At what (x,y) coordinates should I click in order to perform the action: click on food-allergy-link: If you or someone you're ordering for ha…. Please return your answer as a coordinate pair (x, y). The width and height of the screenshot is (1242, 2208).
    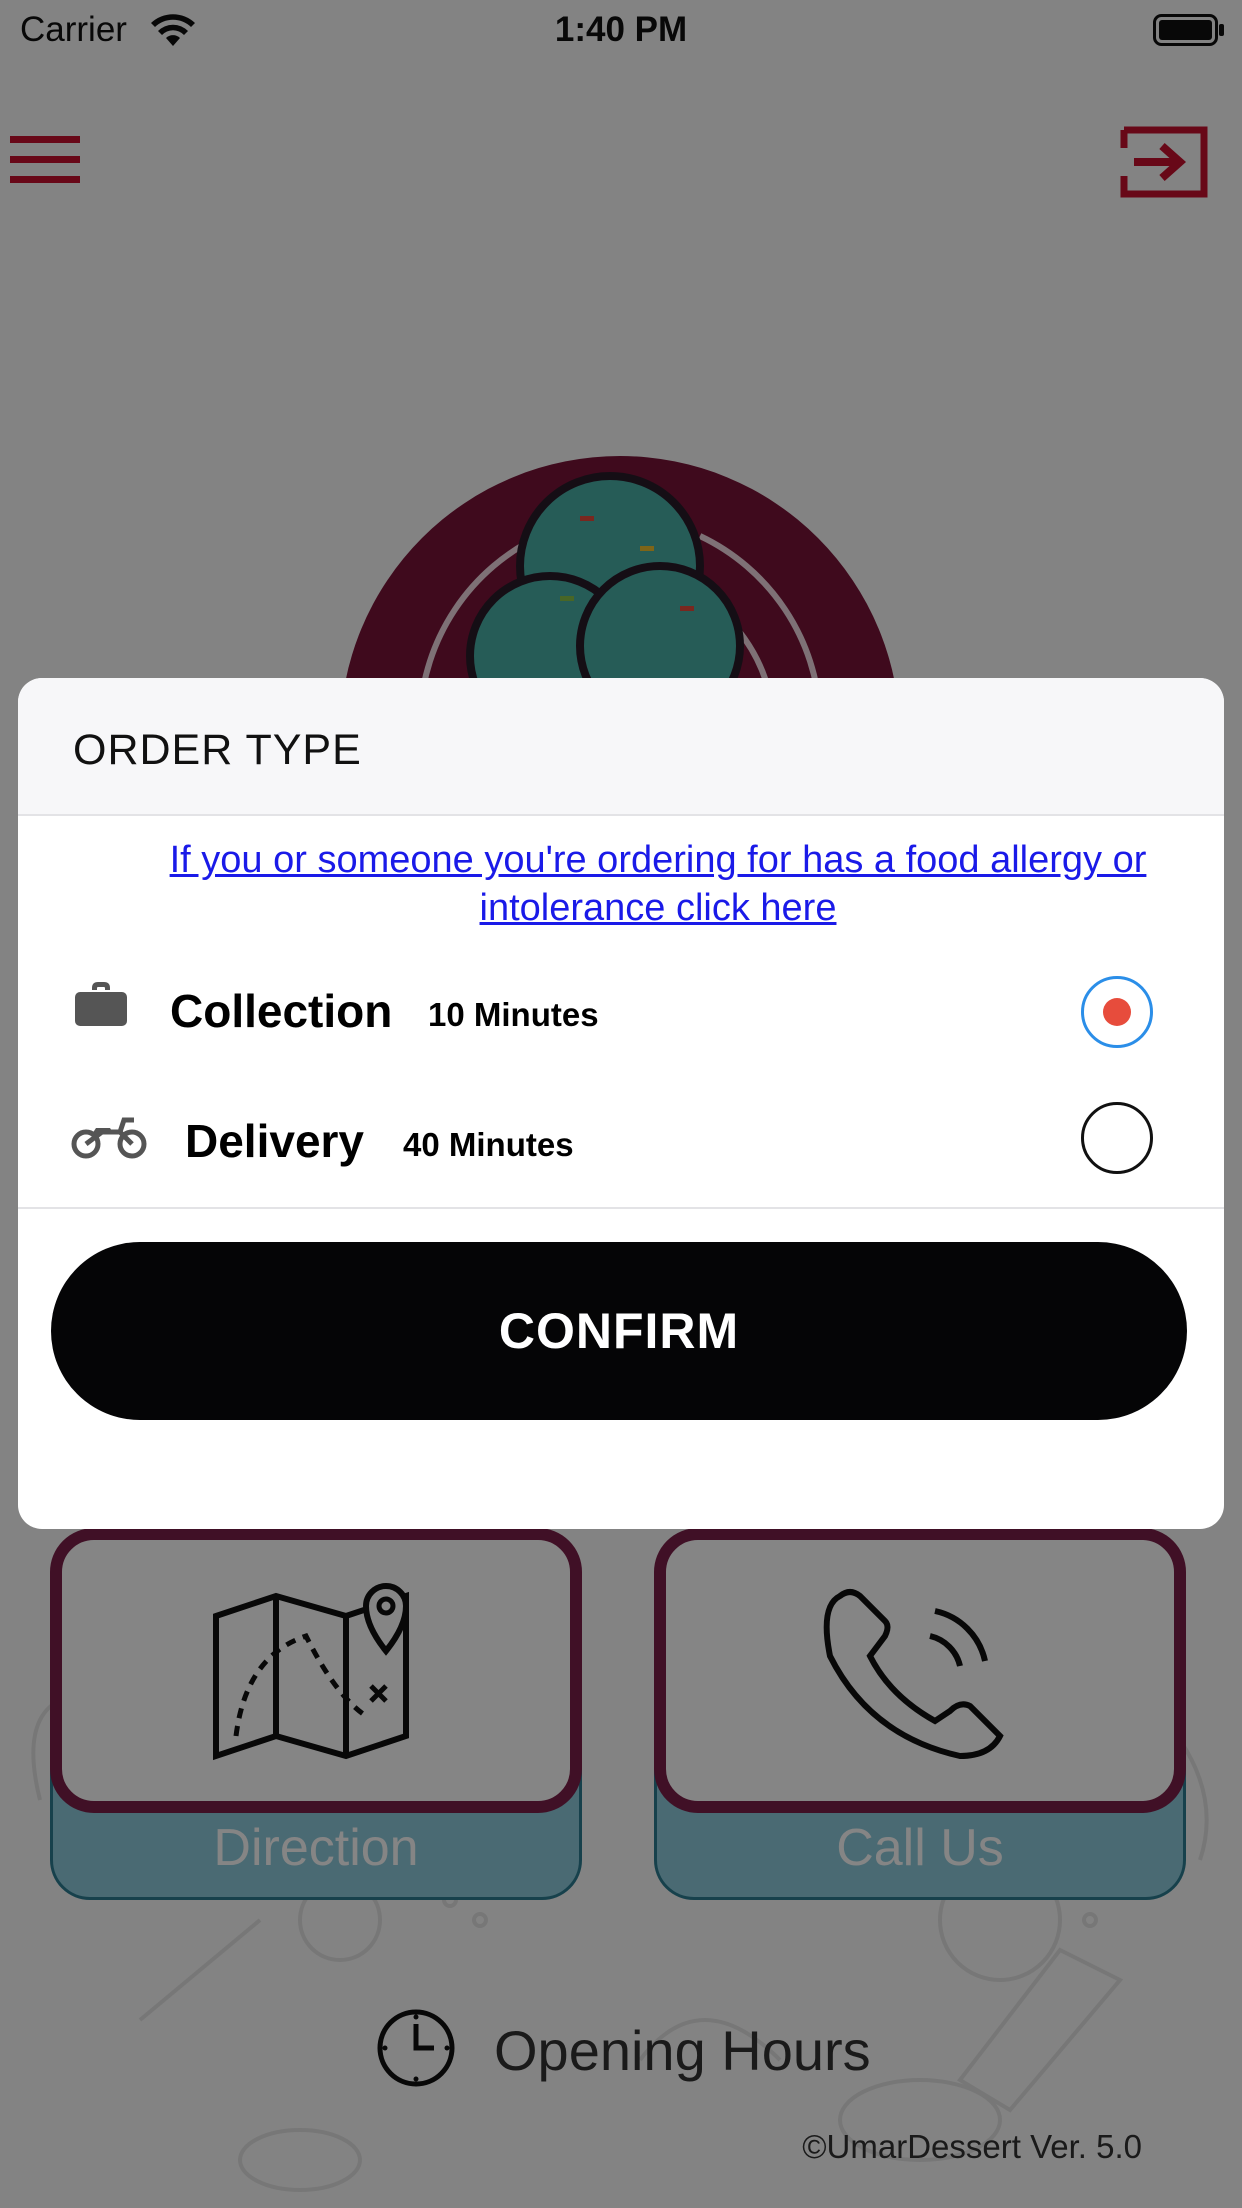
    Looking at the image, I should click on (658, 884).